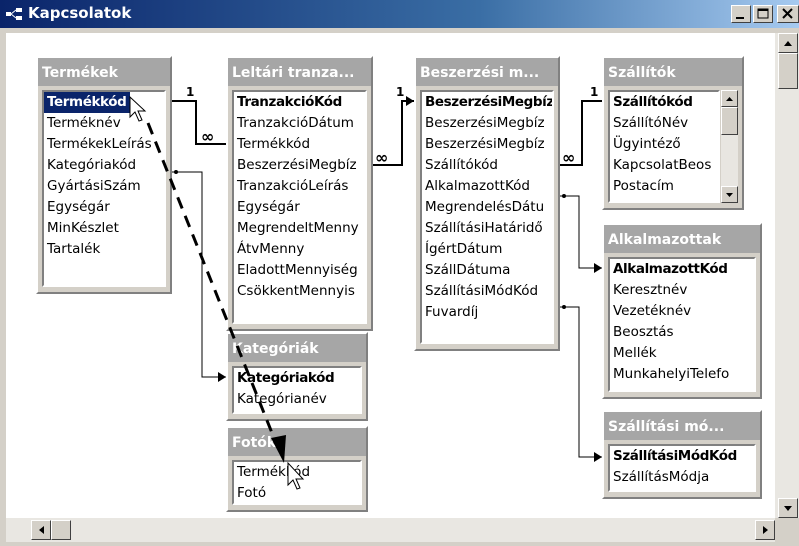 The image size is (799, 546). I want to click on resize-grip, so click(787, 530).